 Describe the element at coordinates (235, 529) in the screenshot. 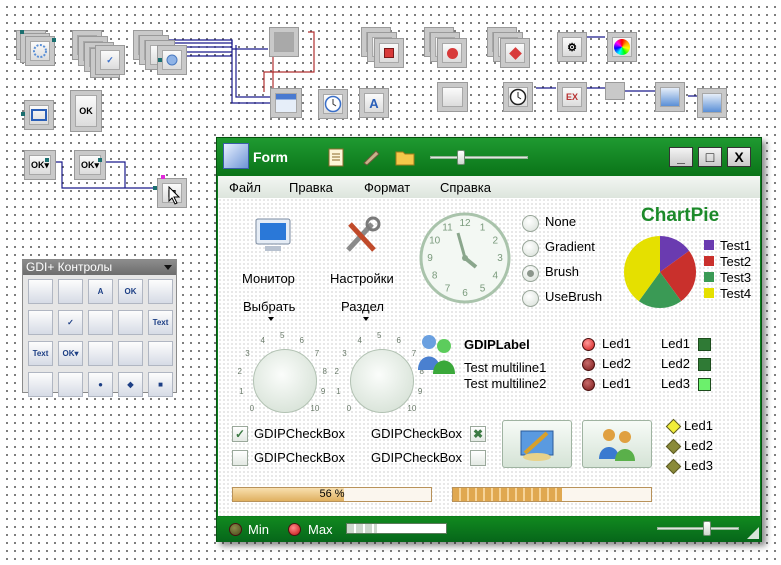

I see `min-led` at that location.